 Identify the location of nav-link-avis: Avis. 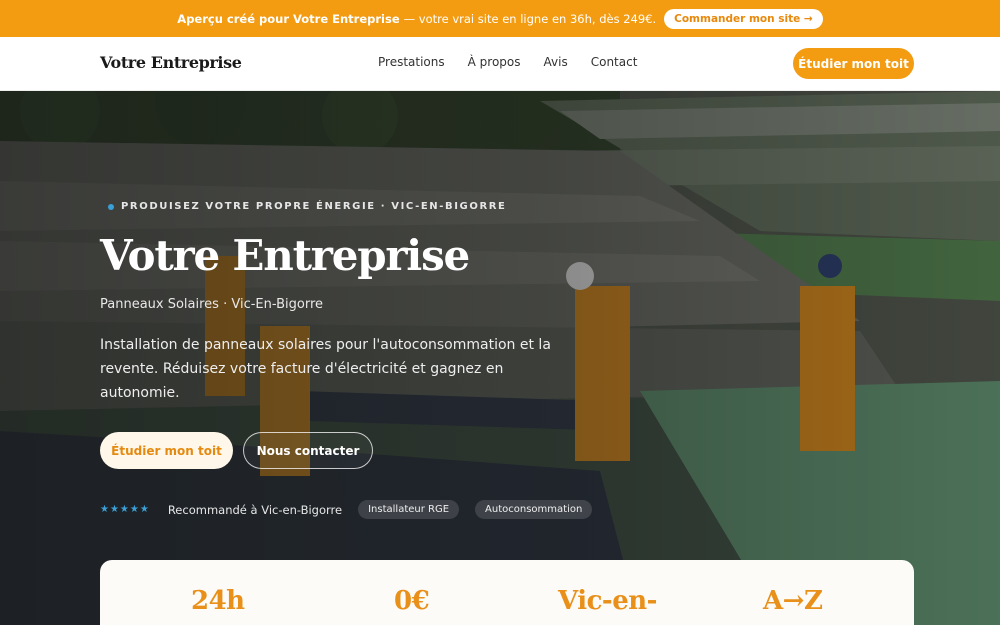
(556, 62).